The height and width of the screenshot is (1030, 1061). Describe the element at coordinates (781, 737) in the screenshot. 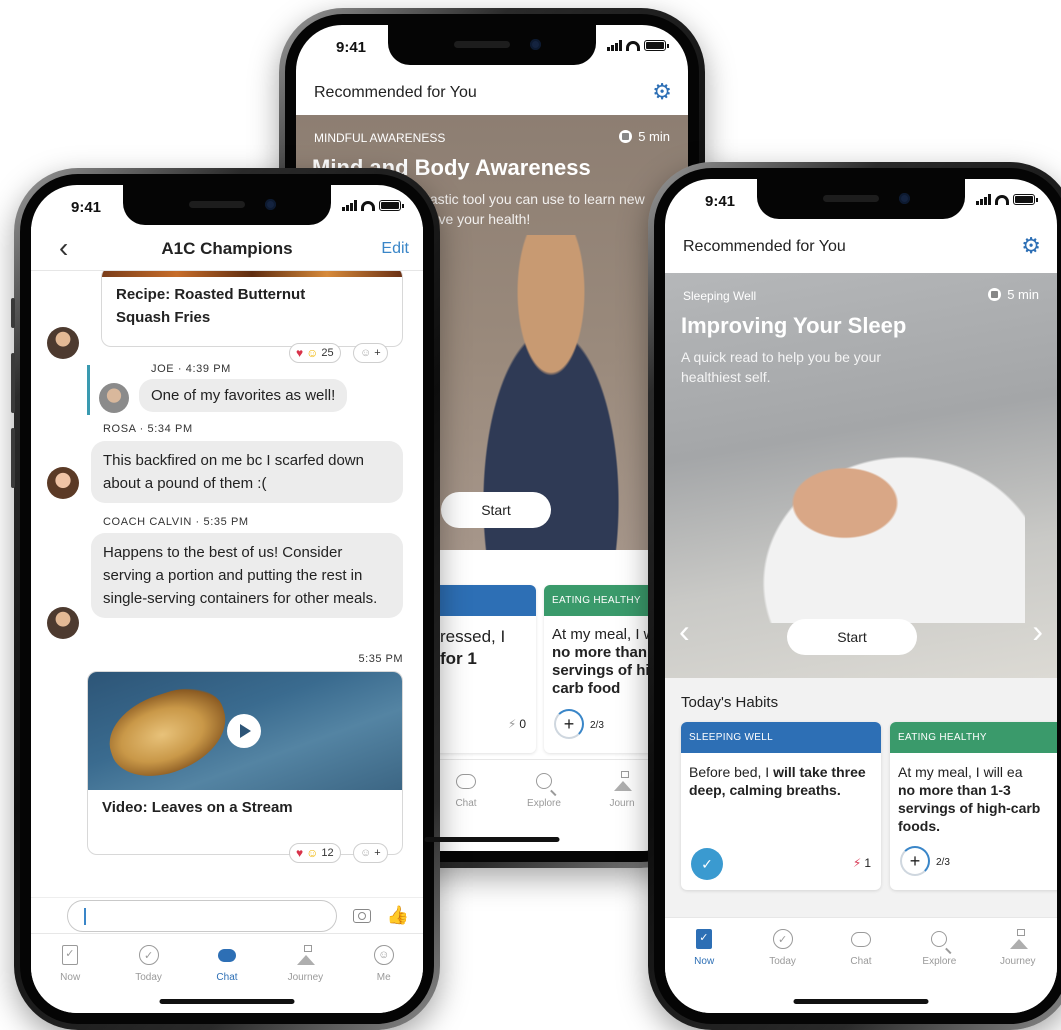

I see `habit-header: SLEEPING WELL` at that location.